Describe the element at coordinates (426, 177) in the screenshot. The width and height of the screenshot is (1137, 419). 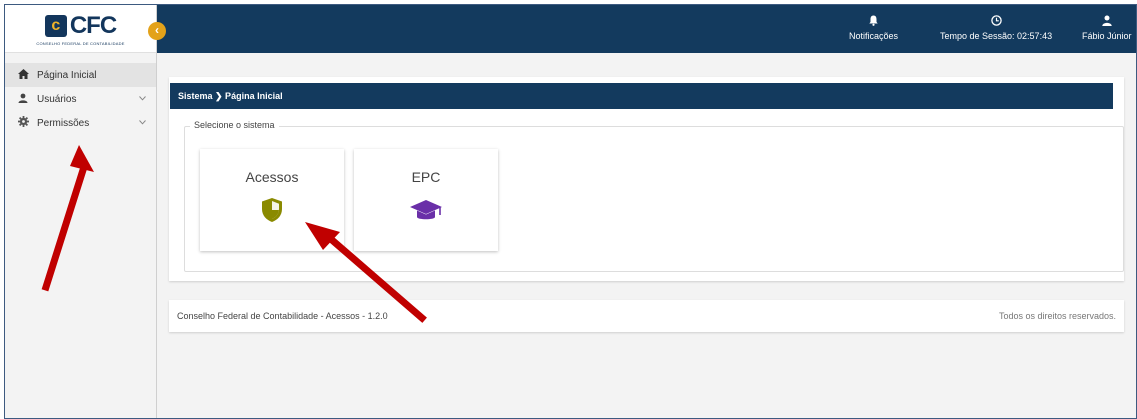
I see `tile-label: EPC` at that location.